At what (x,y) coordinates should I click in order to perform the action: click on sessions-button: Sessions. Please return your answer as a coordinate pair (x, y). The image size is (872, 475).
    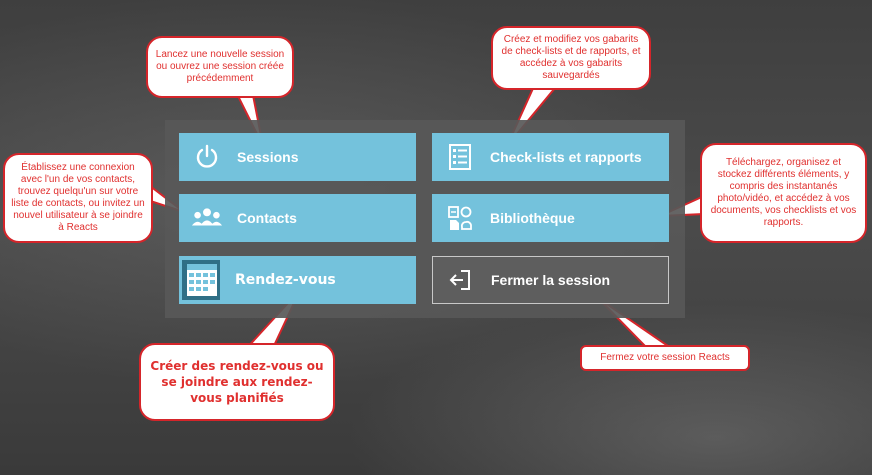
    Looking at the image, I should click on (297, 157).